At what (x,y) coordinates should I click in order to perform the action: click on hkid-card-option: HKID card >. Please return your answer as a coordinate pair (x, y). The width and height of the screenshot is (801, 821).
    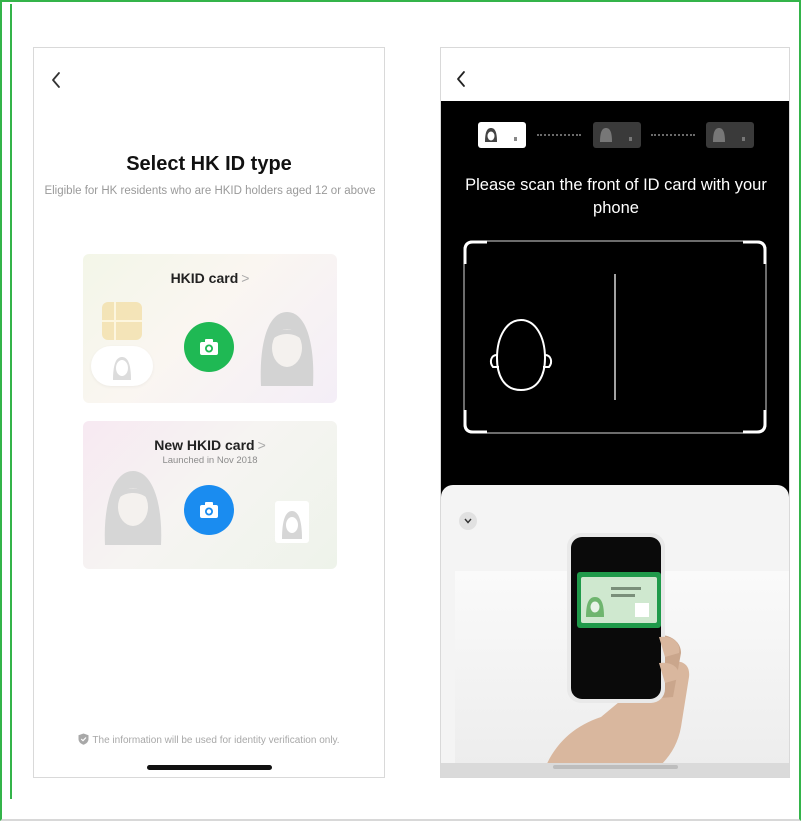
    Looking at the image, I should click on (210, 328).